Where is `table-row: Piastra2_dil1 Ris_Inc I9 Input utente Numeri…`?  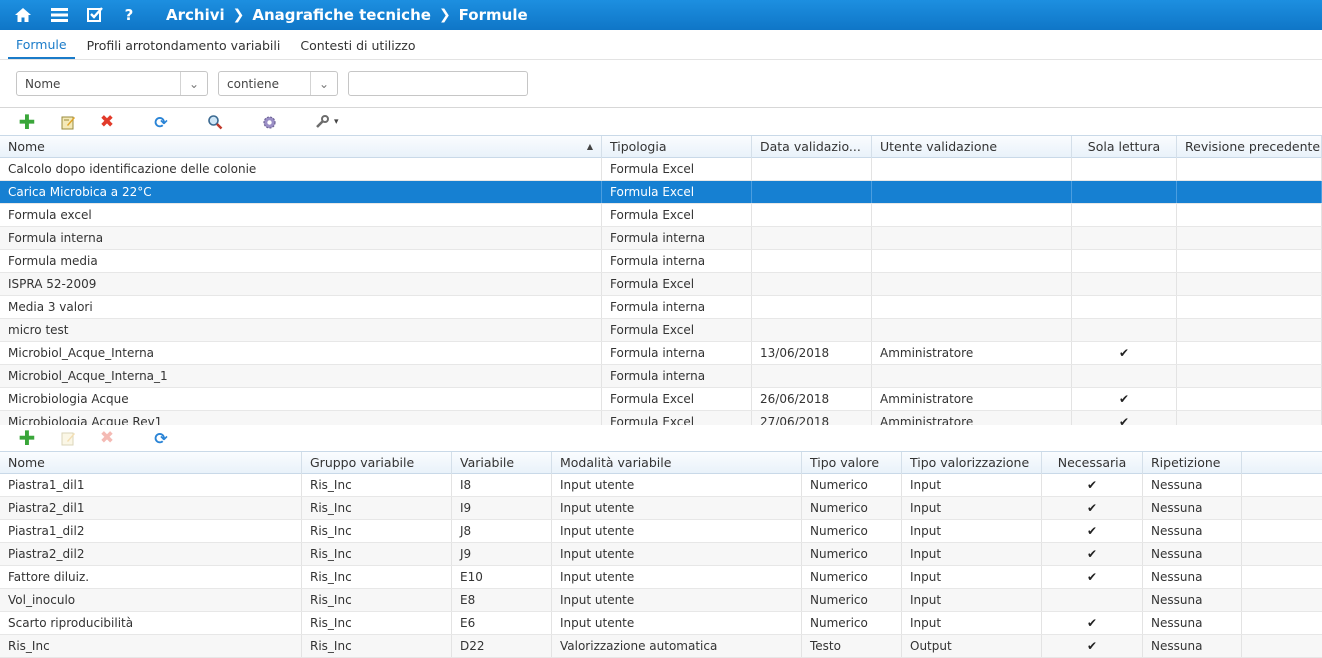 table-row: Piastra2_dil1 Ris_Inc I9 Input utente Numeri… is located at coordinates (661, 508).